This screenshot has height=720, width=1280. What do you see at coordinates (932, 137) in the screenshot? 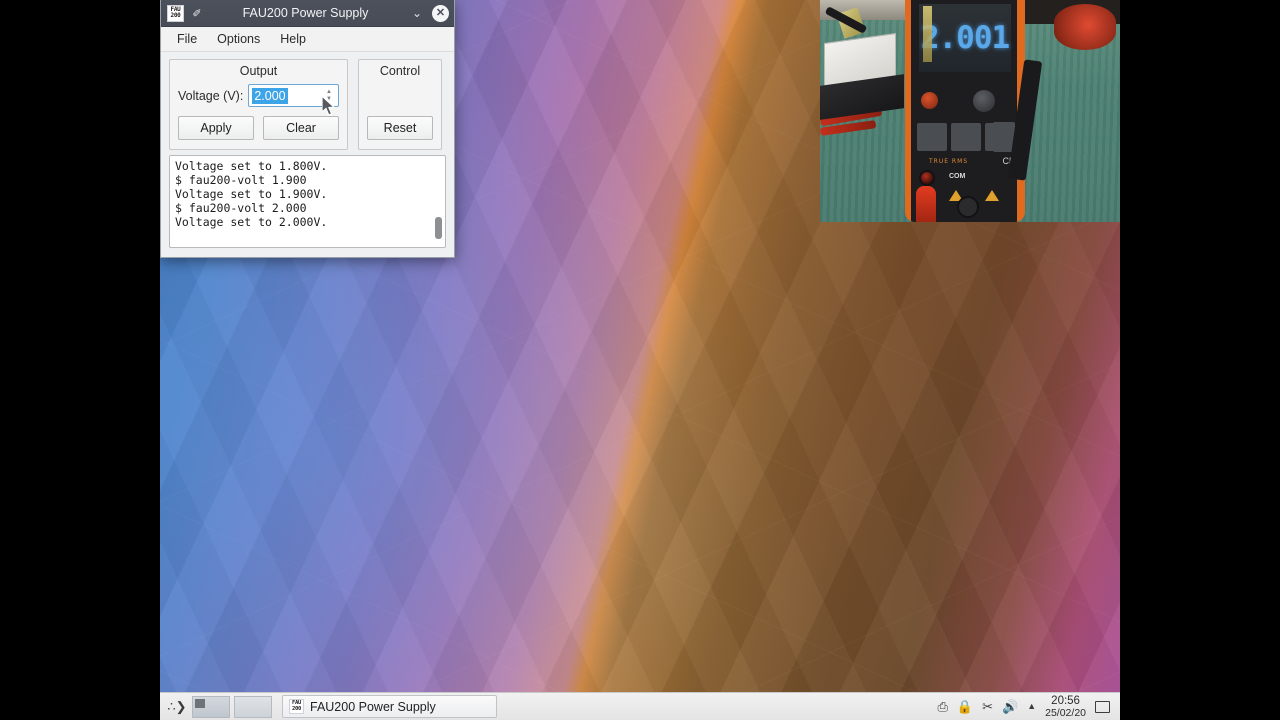
I see `key-hz` at bounding box center [932, 137].